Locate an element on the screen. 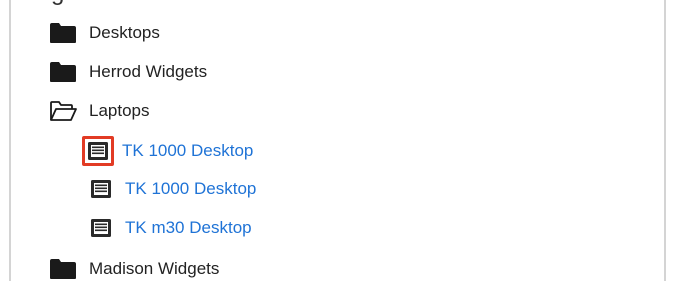 The image size is (678, 284). tree-item-tk-m30-desktop: TK m30 Desktop is located at coordinates (168, 228).